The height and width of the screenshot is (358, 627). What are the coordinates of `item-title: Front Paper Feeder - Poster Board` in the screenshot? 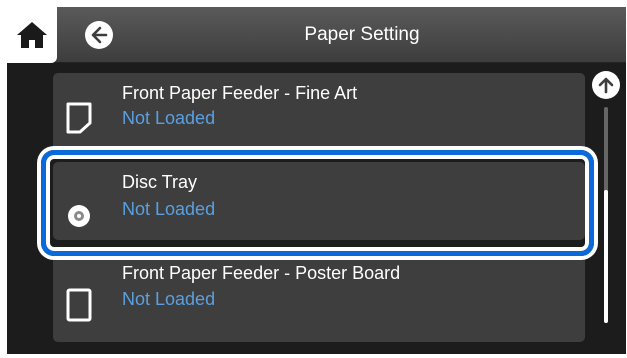 It's located at (261, 273).